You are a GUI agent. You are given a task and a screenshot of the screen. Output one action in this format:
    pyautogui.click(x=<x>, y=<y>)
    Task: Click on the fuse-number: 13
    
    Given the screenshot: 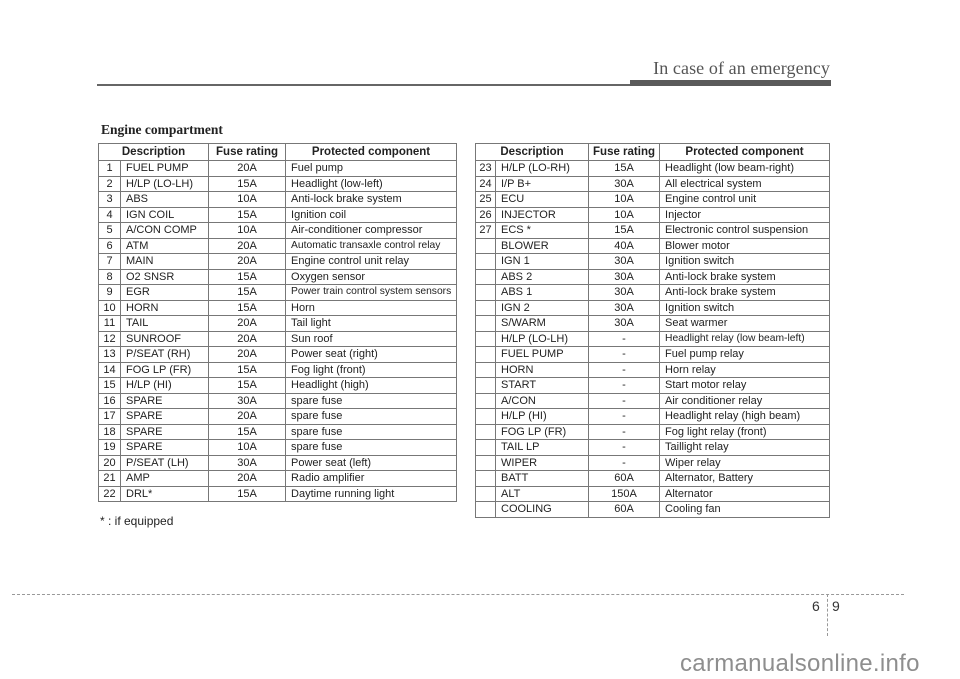 What is the action you would take?
    pyautogui.click(x=109, y=354)
    